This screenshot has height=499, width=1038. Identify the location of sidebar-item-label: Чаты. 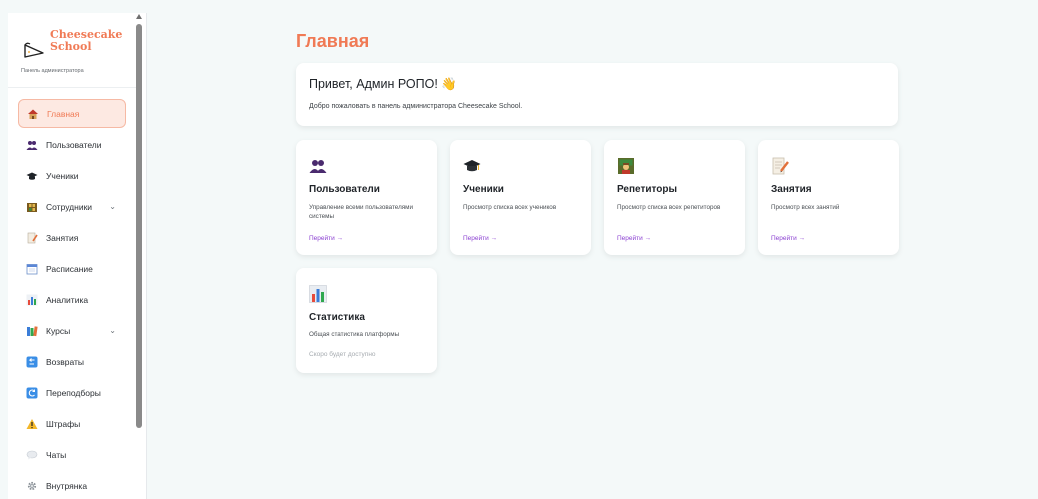
(56, 454).